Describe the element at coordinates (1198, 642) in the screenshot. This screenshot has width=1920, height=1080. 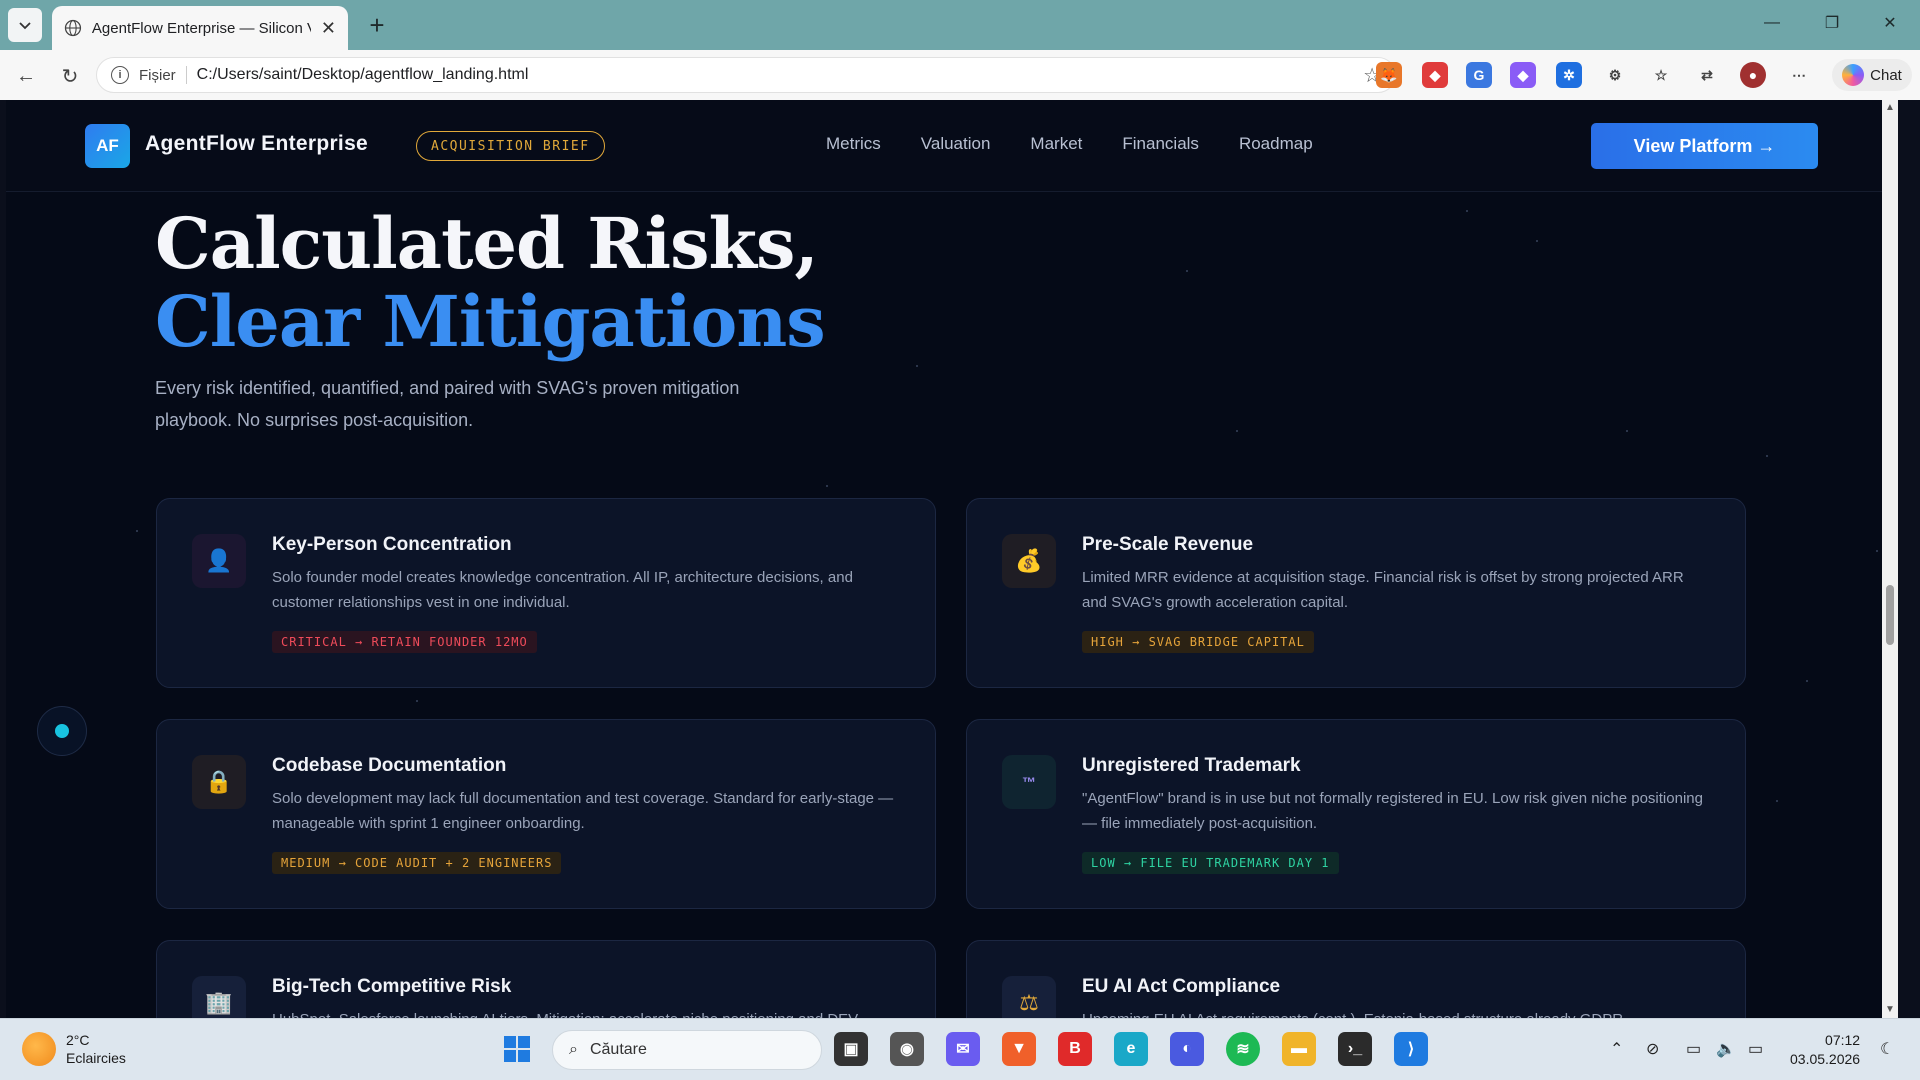
I see `risk-severity-tag: HIGH → SVAG BRIDGE CAPITAL` at that location.